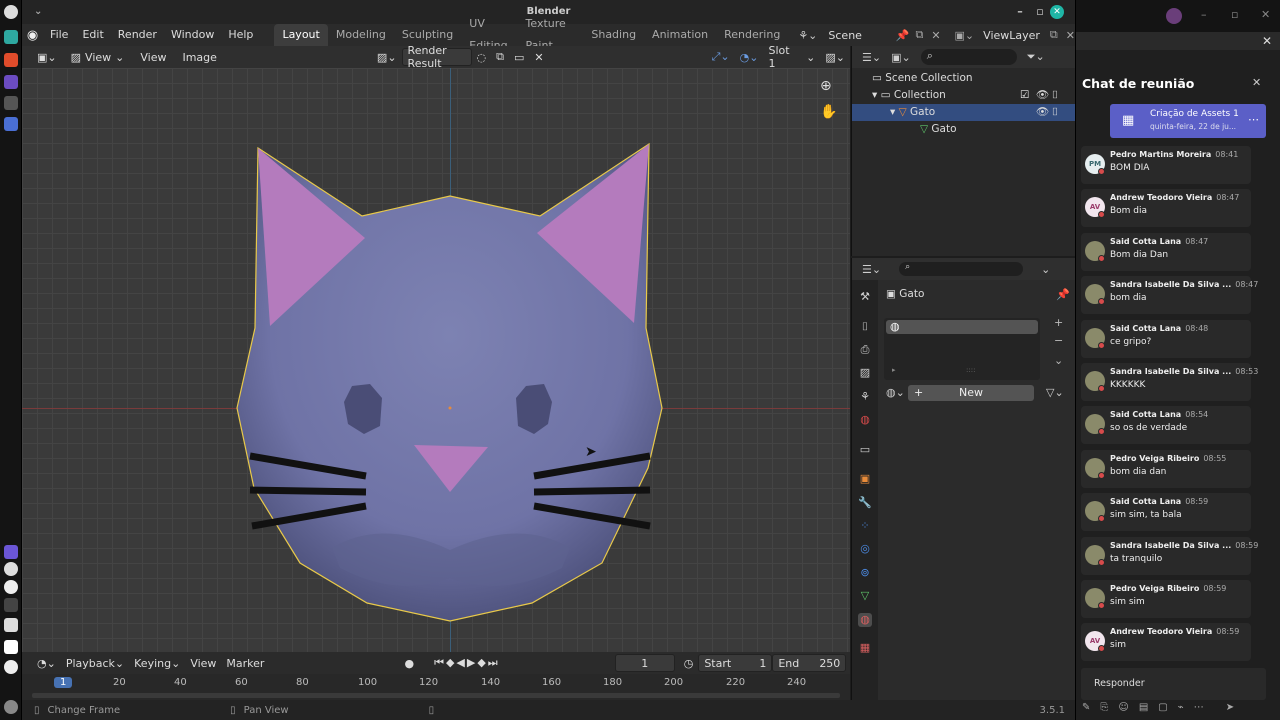 The image size is (1280, 720). I want to click on gif-icon: ▤, so click(1143, 709).